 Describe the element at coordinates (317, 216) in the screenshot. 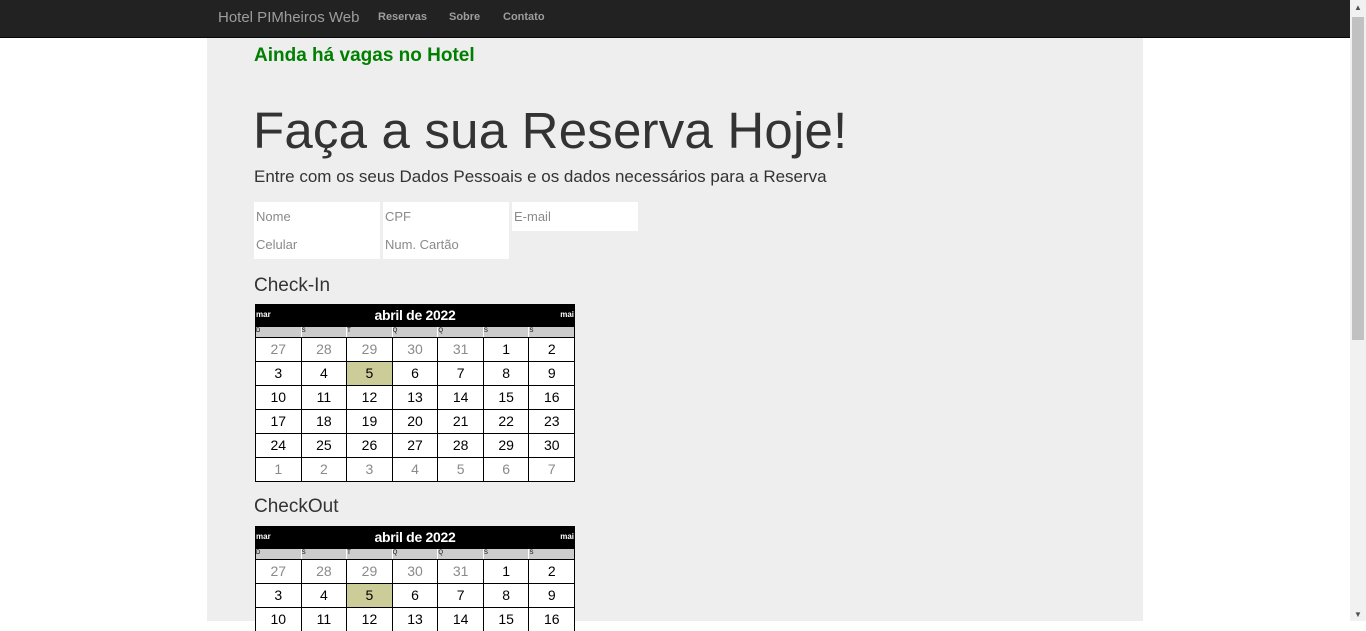

I see `name-input` at that location.